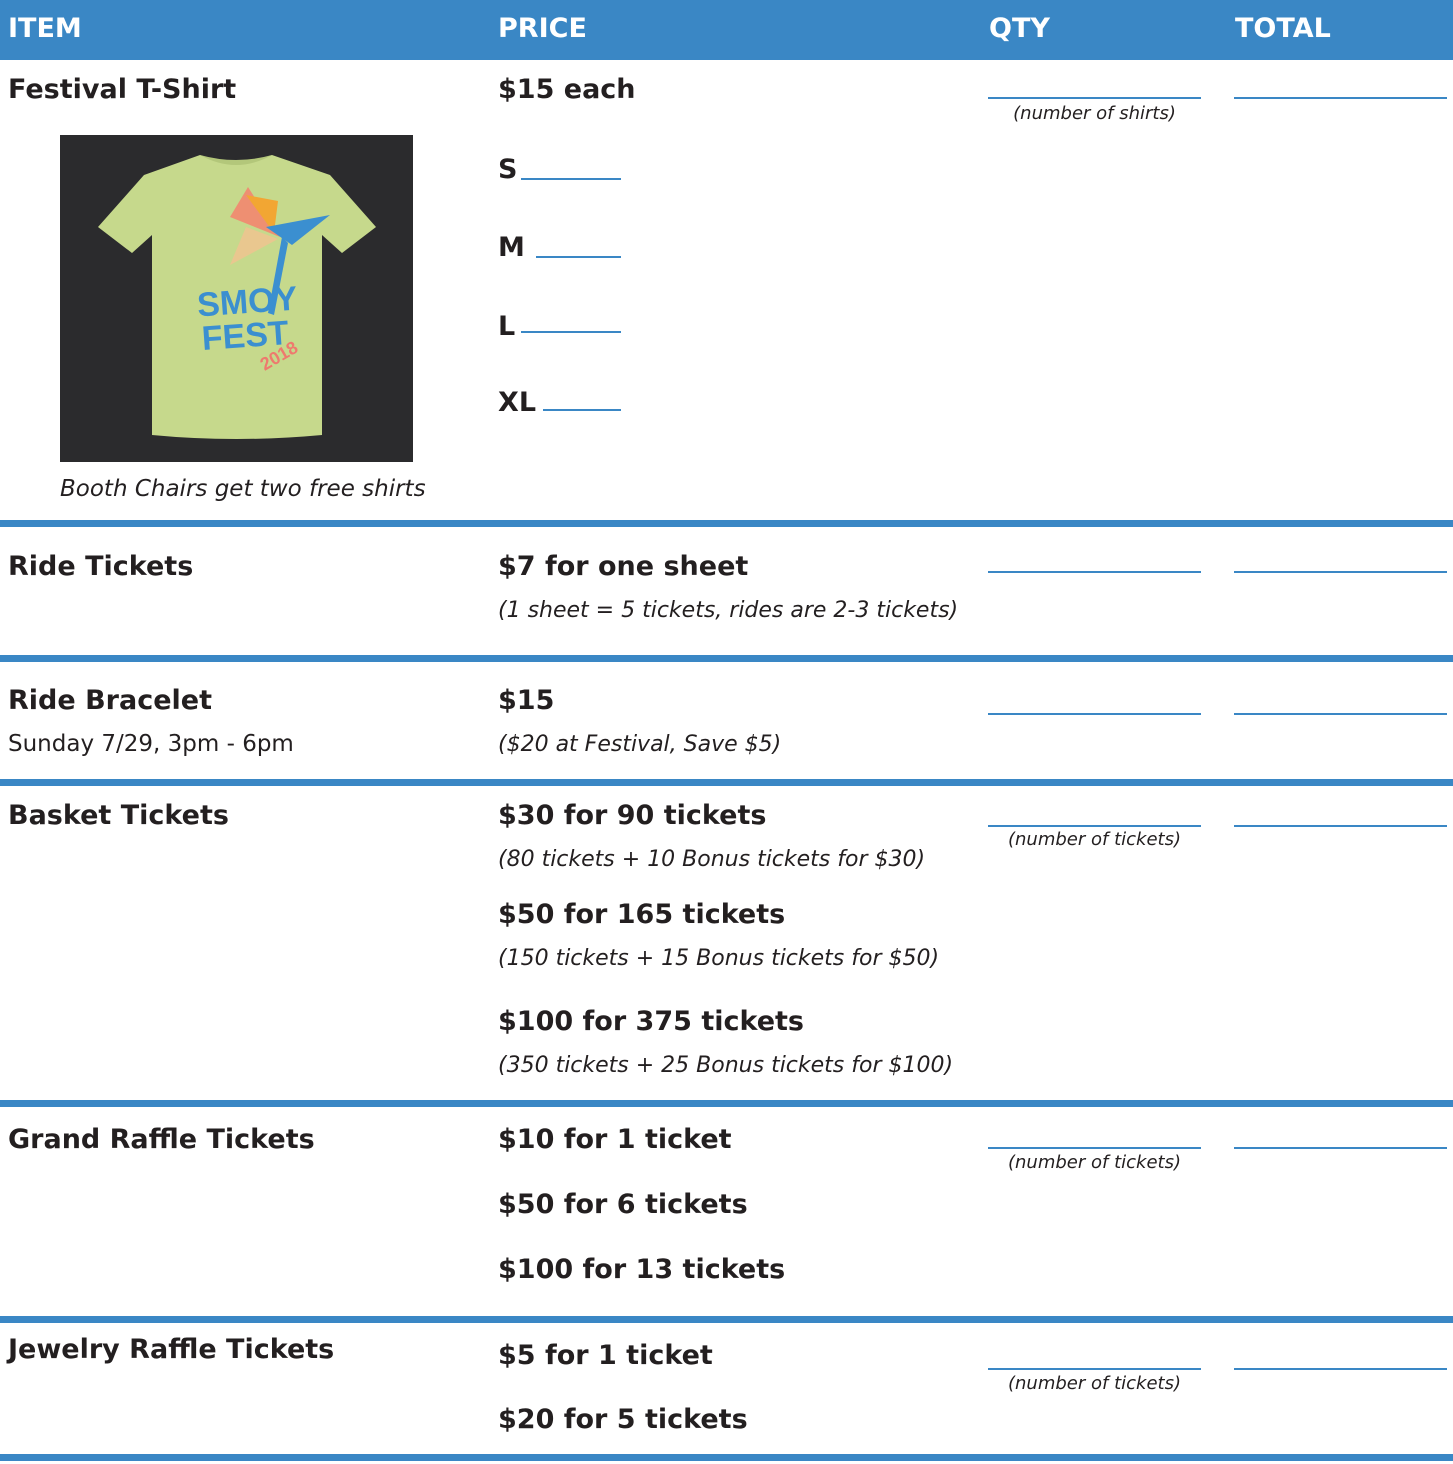 This screenshot has width=1453, height=1464. I want to click on jewelry-raffle-qty-hint: (number of tickets), so click(1094, 1383).